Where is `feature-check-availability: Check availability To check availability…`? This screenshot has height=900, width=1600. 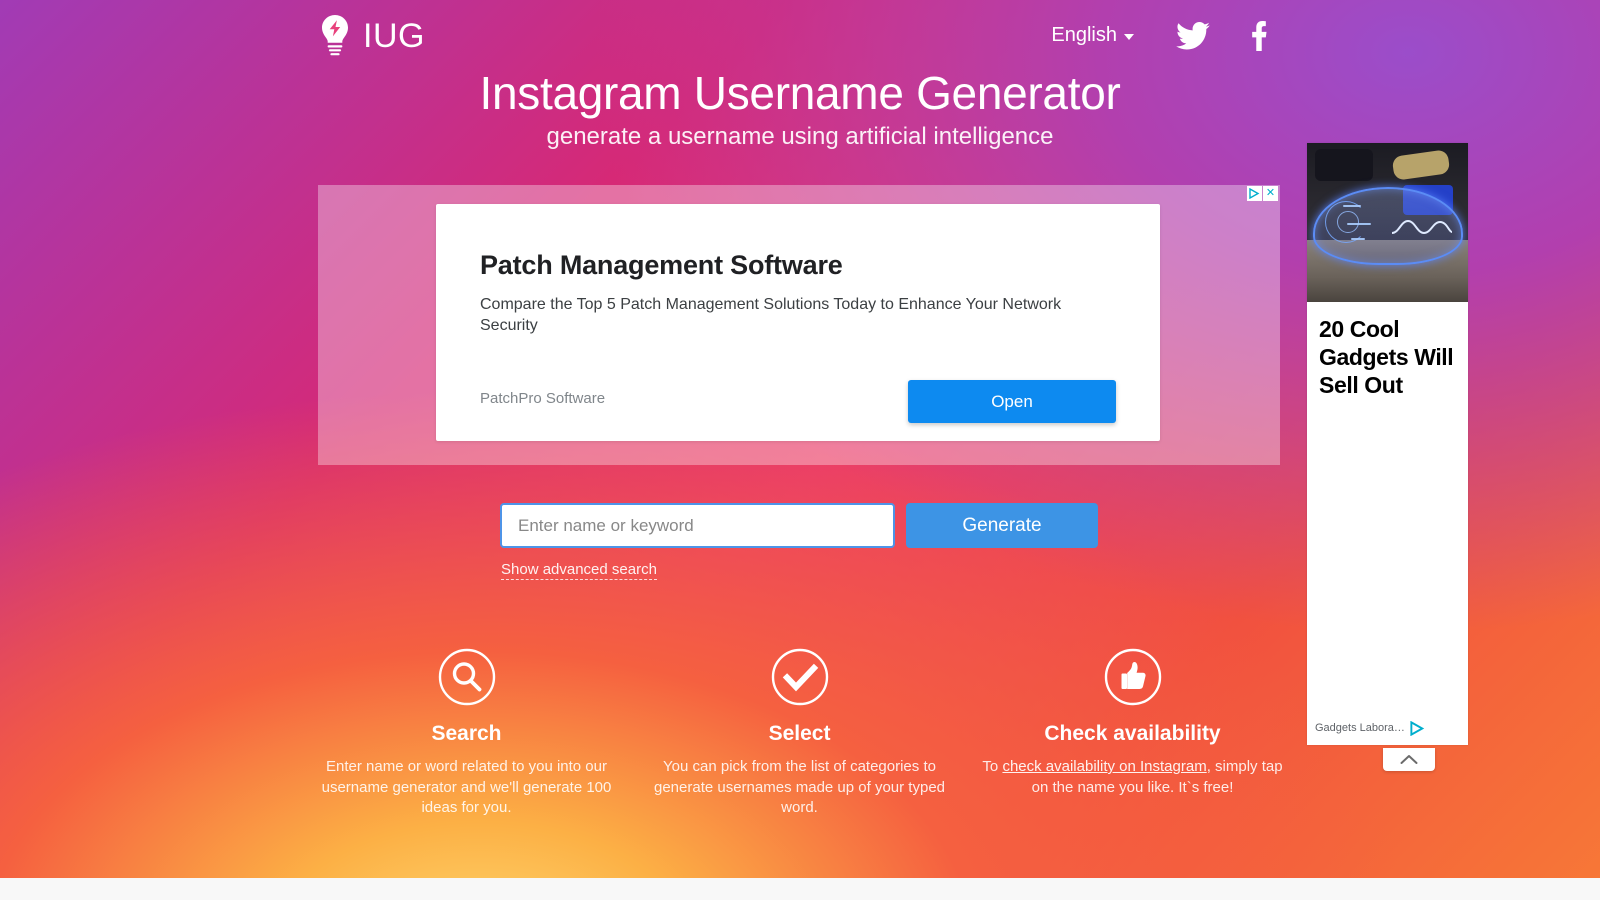 feature-check-availability: Check availability To check availability… is located at coordinates (1132, 733).